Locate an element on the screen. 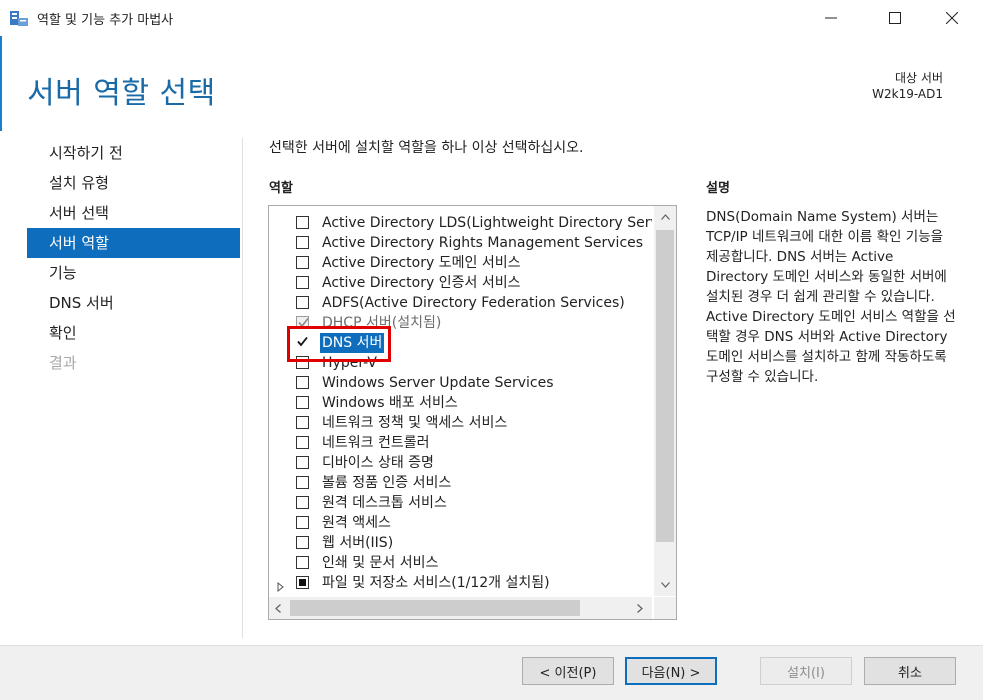 Image resolution: width=983 pixels, height=700 pixels. cancel-button: 취소 is located at coordinates (910, 671).